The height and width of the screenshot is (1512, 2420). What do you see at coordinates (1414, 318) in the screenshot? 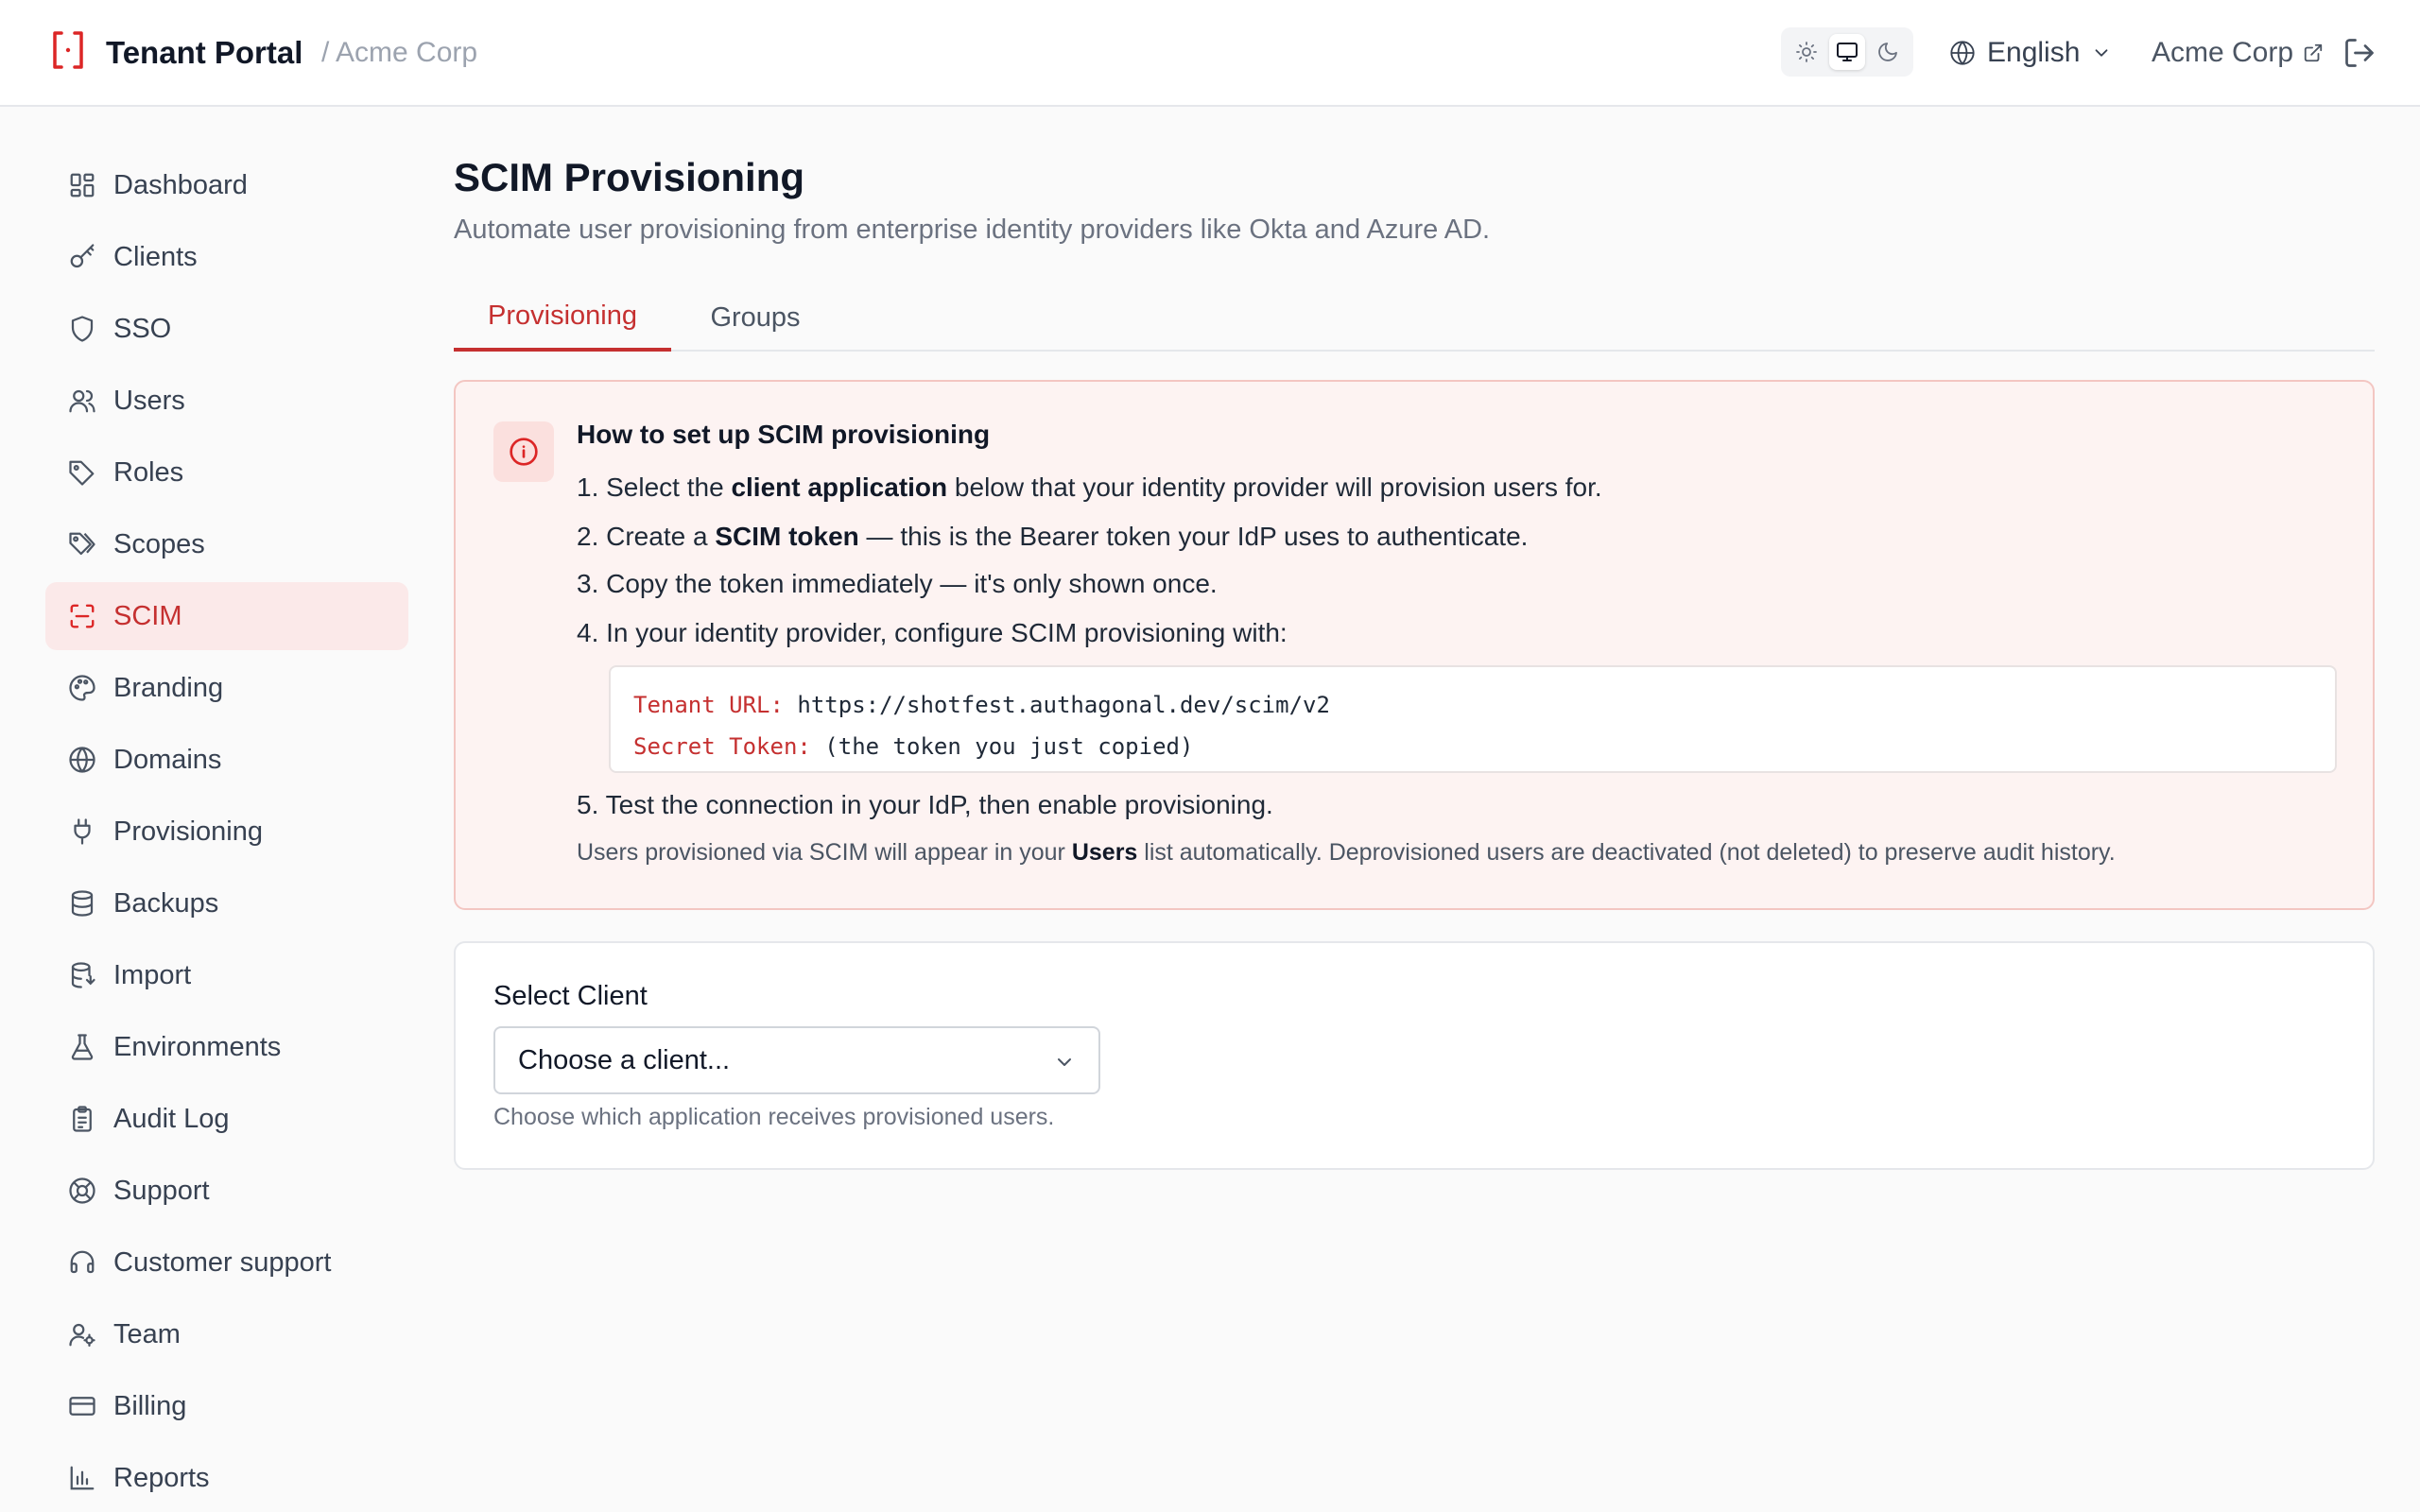
I see `tab-bar: Provisioning Groups` at bounding box center [1414, 318].